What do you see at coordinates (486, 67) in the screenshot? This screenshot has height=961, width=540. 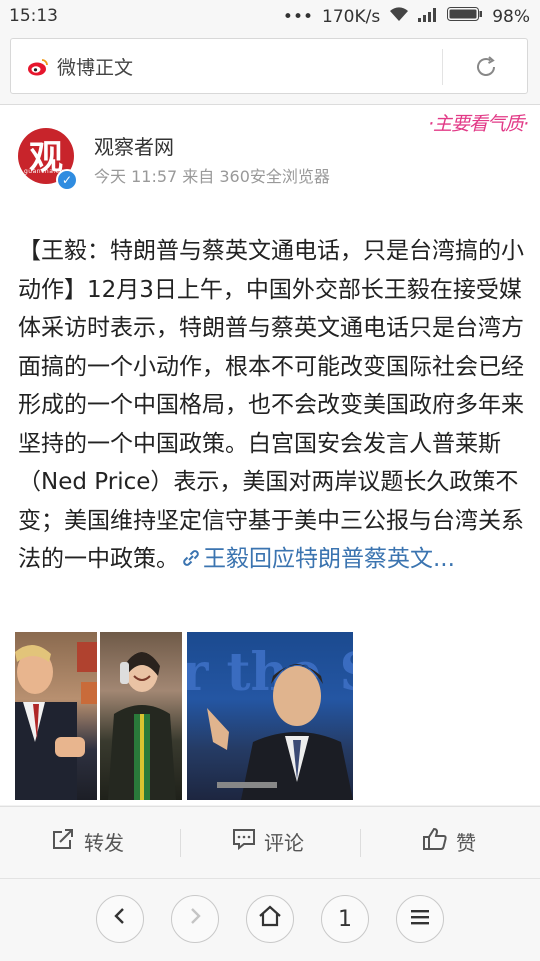 I see `reload-icon` at bounding box center [486, 67].